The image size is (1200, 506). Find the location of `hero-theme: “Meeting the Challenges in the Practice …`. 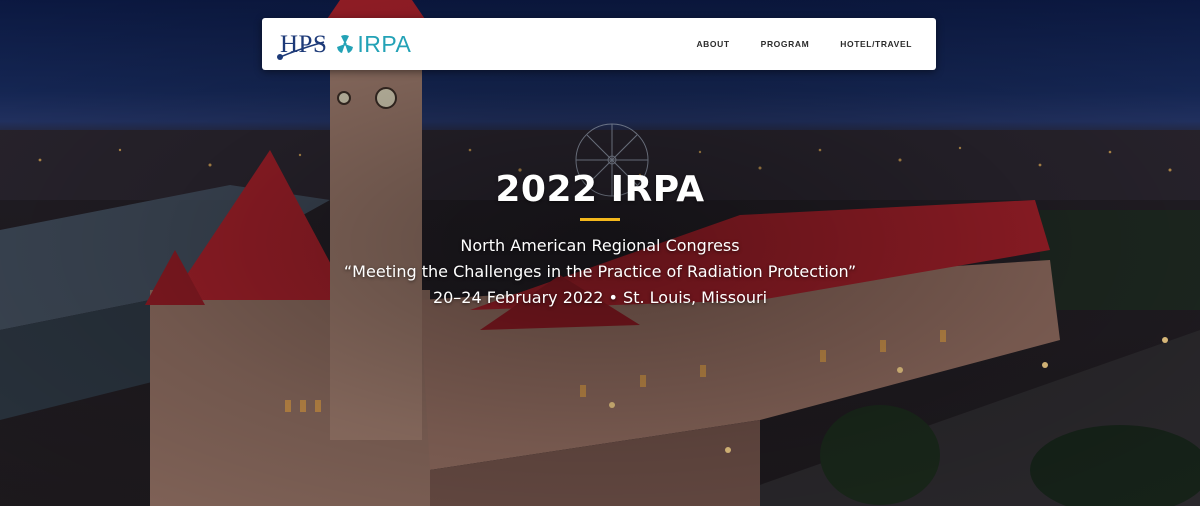

hero-theme: “Meeting the Challenges in the Practice … is located at coordinates (600, 271).